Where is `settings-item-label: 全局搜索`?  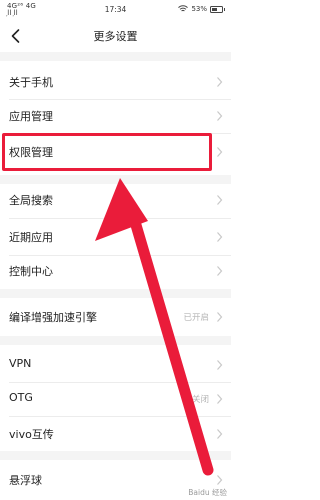
settings-item-label: 全局搜索 is located at coordinates (31, 200).